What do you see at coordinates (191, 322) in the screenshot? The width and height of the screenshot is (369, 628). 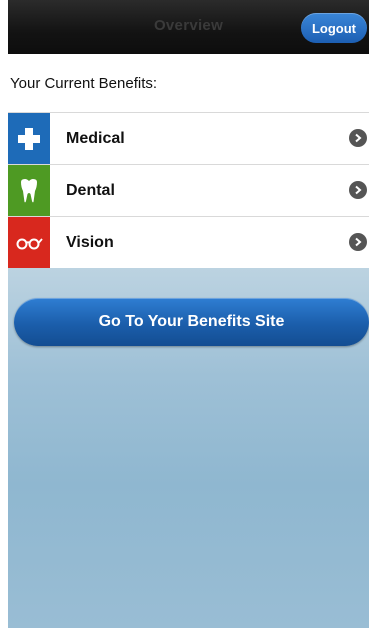 I see `go-to-benefits-site-button: Go To Your Benefits Site` at bounding box center [191, 322].